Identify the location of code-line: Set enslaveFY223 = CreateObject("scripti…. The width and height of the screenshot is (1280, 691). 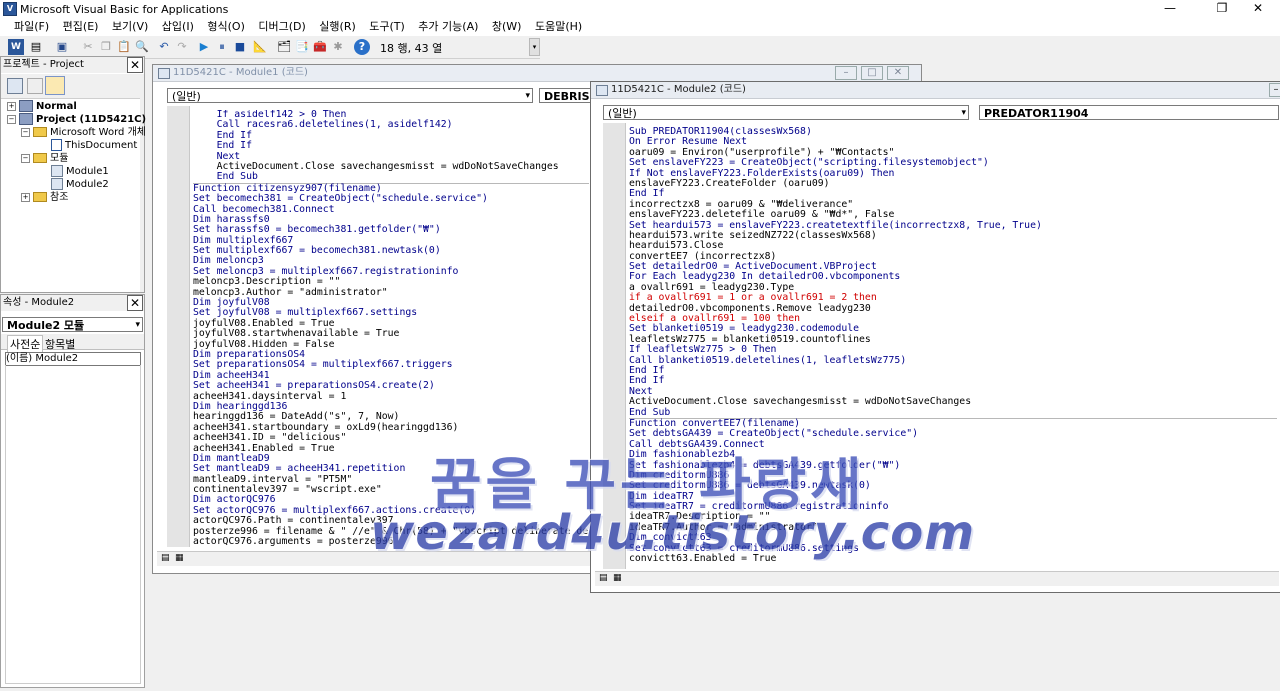
(953, 162).